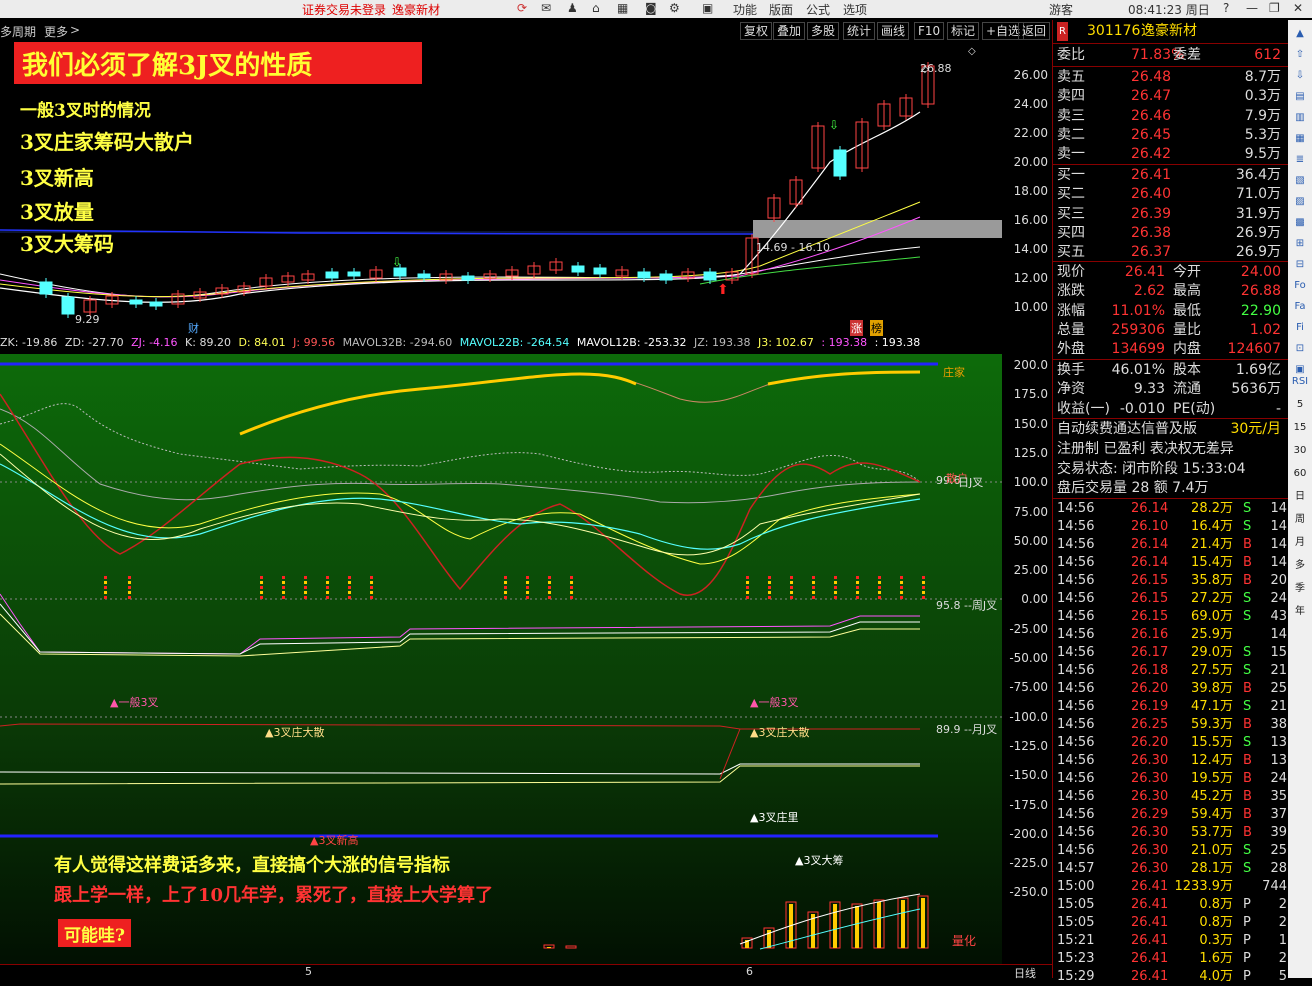  I want to click on toolbar-icon: ⊡, so click(1300, 349).